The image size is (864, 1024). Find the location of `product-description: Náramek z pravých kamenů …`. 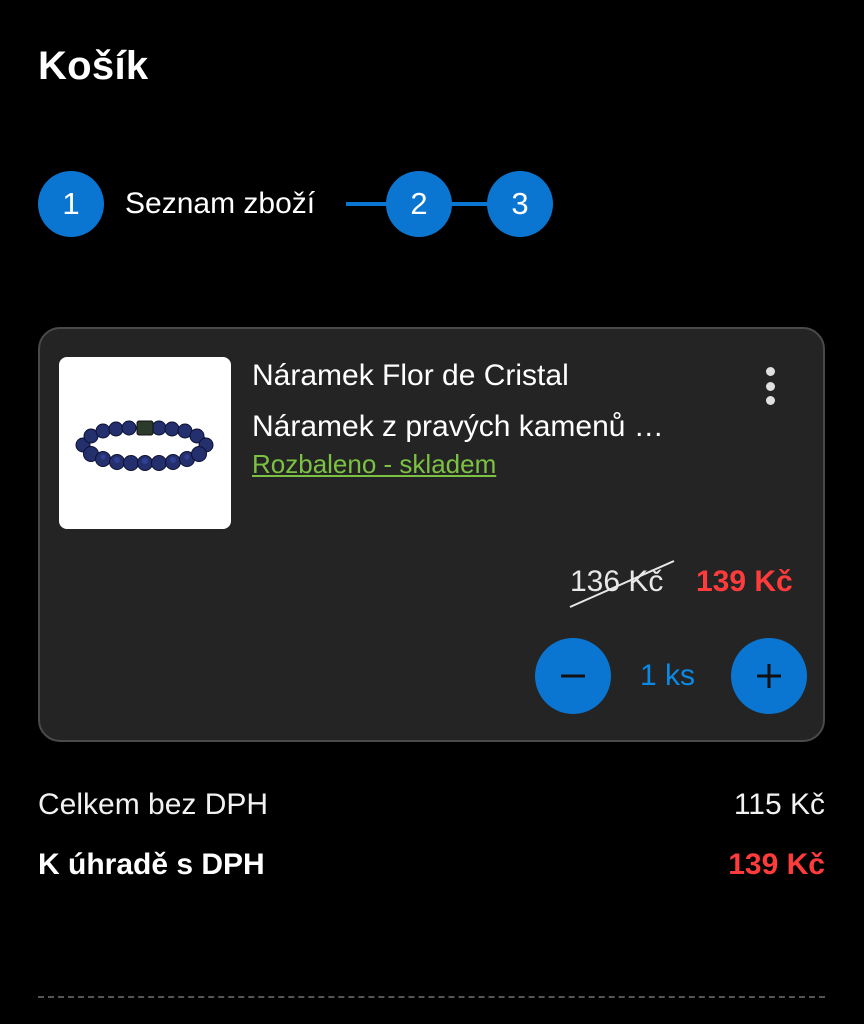

product-description: Náramek z pravých kamenů … is located at coordinates (458, 426).